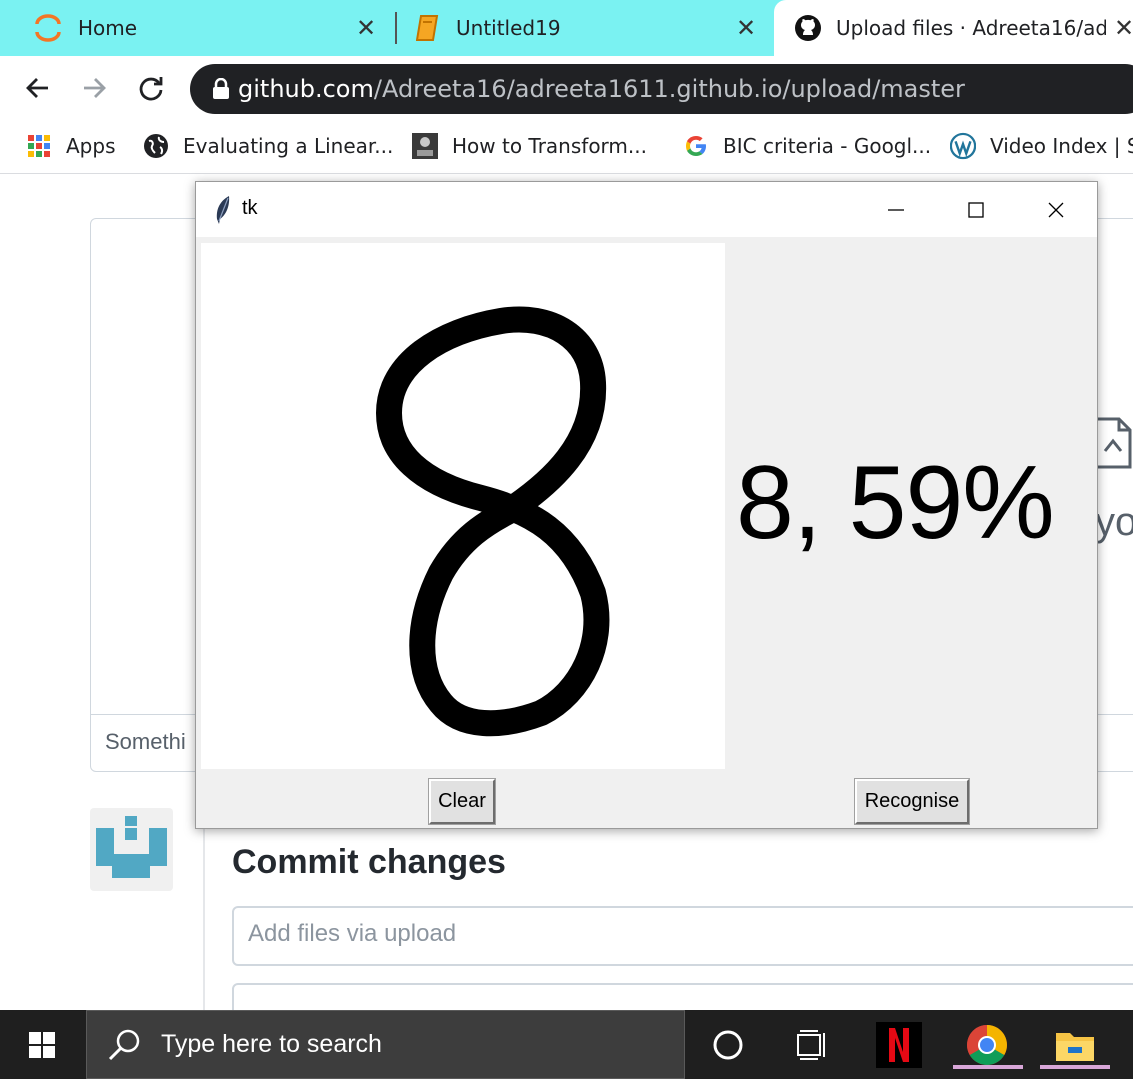 The image size is (1133, 1079). What do you see at coordinates (271, 1044) in the screenshot?
I see `search-placeholder: Type here to search` at bounding box center [271, 1044].